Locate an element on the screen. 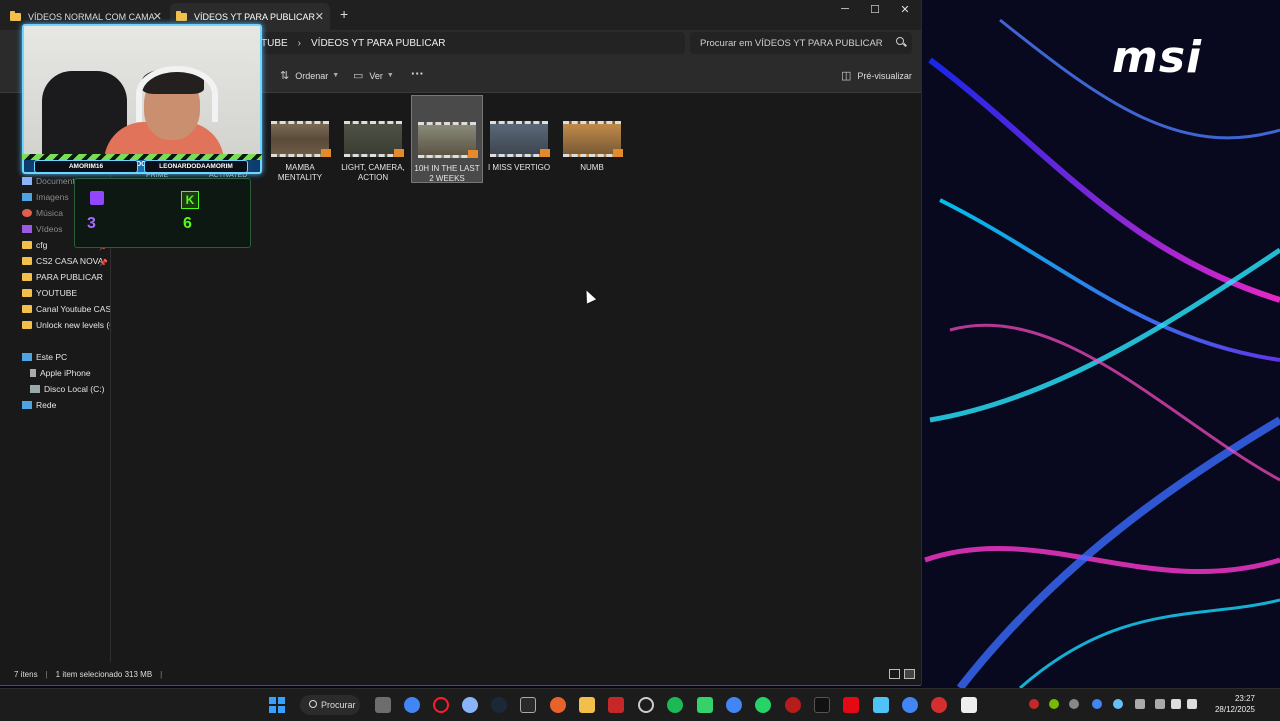  close-window-button: ✕ is located at coordinates (905, 9).